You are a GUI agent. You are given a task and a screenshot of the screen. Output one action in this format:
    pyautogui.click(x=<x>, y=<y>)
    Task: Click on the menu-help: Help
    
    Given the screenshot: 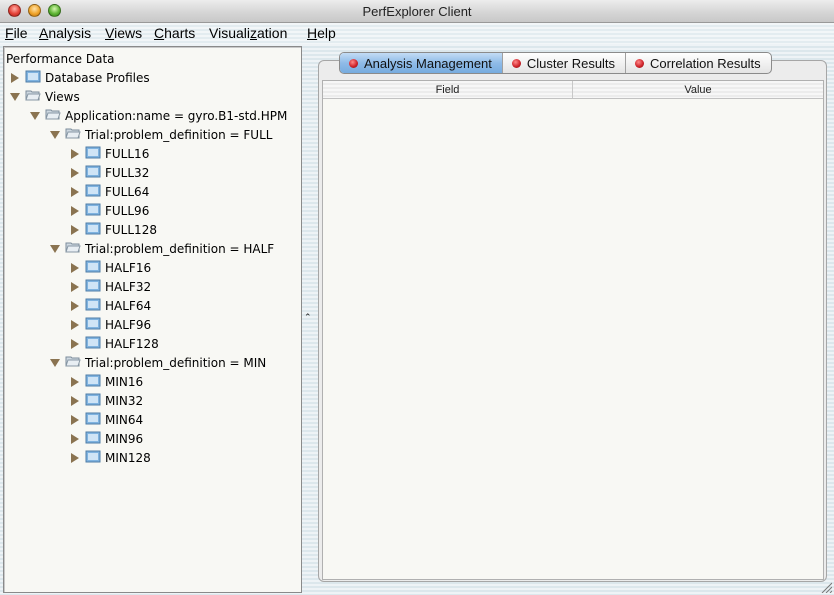 What is the action you would take?
    pyautogui.click(x=321, y=33)
    